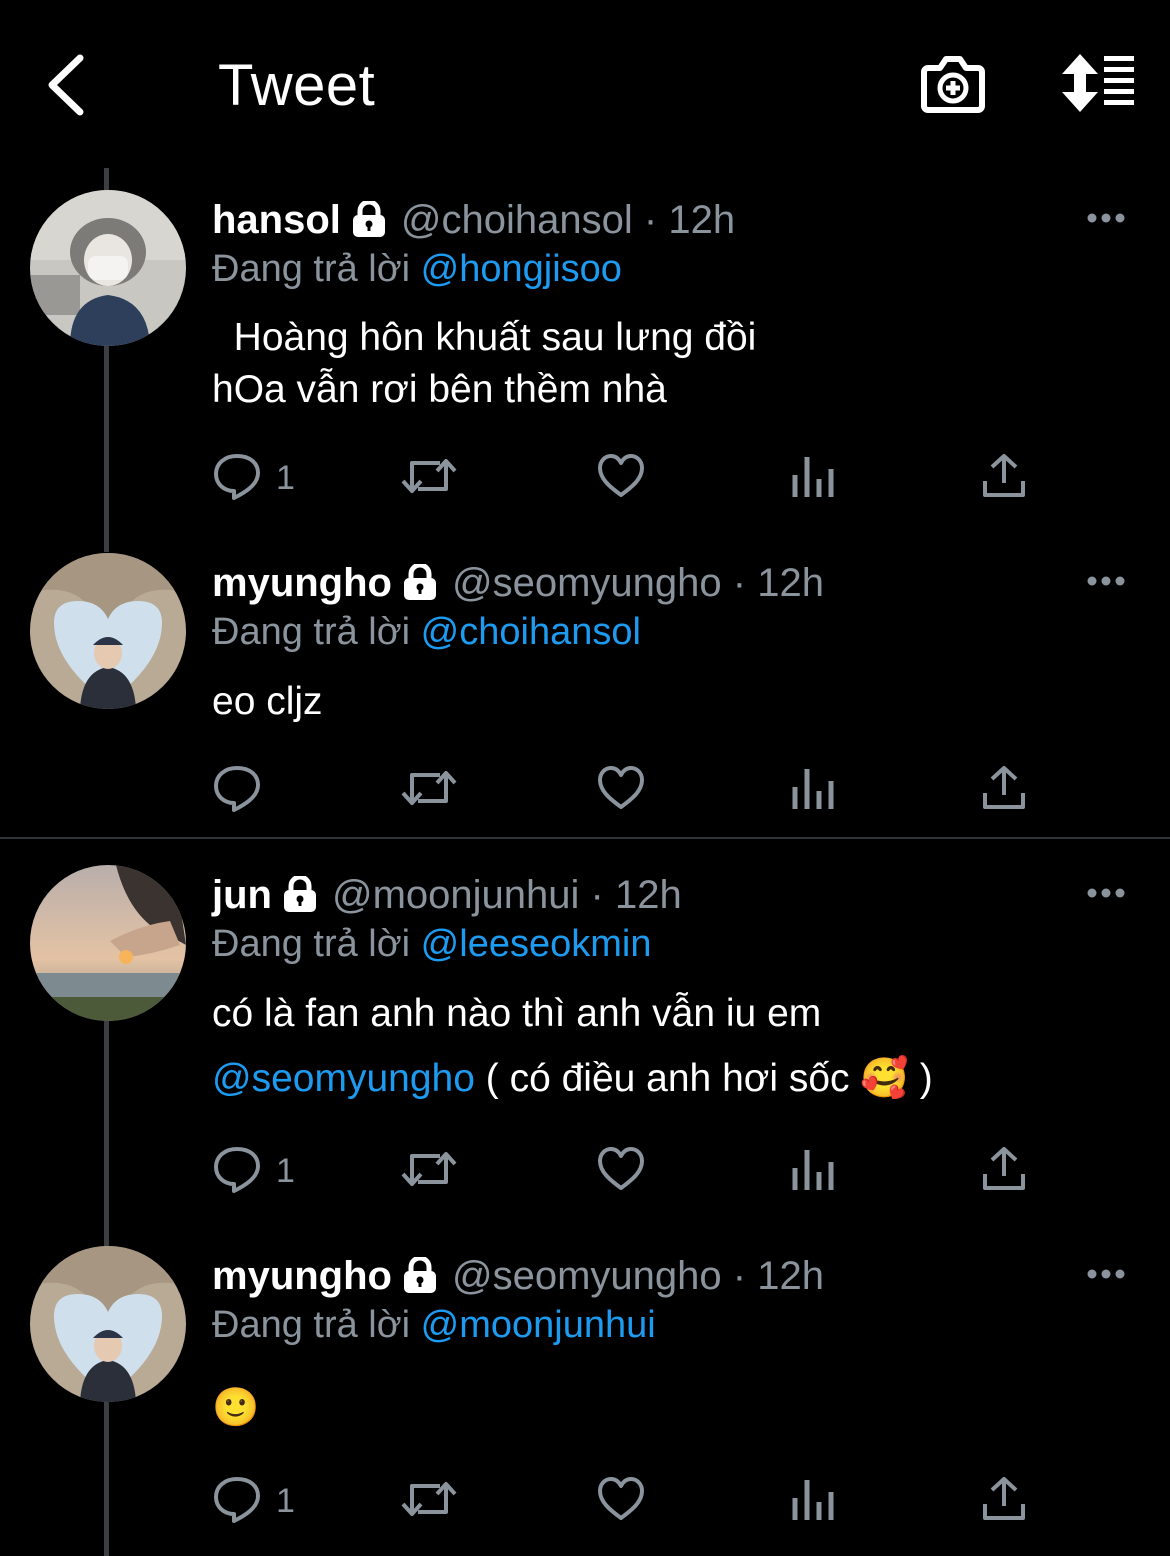  Describe the element at coordinates (70, 85) in the screenshot. I see `back-icon` at that location.